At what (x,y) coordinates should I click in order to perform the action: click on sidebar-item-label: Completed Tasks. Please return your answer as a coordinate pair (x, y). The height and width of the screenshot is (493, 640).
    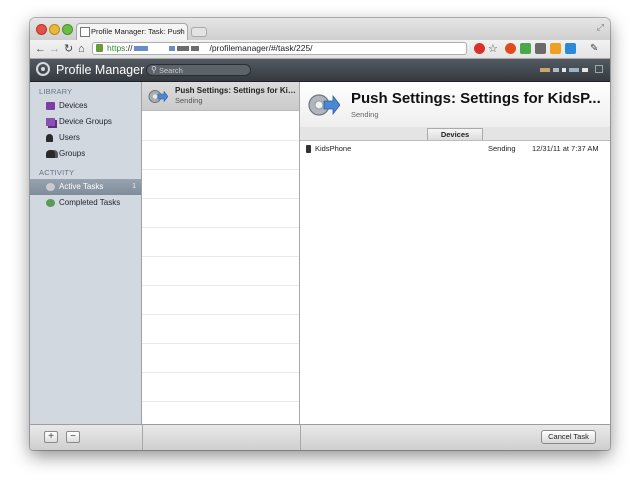
    Looking at the image, I should click on (90, 202).